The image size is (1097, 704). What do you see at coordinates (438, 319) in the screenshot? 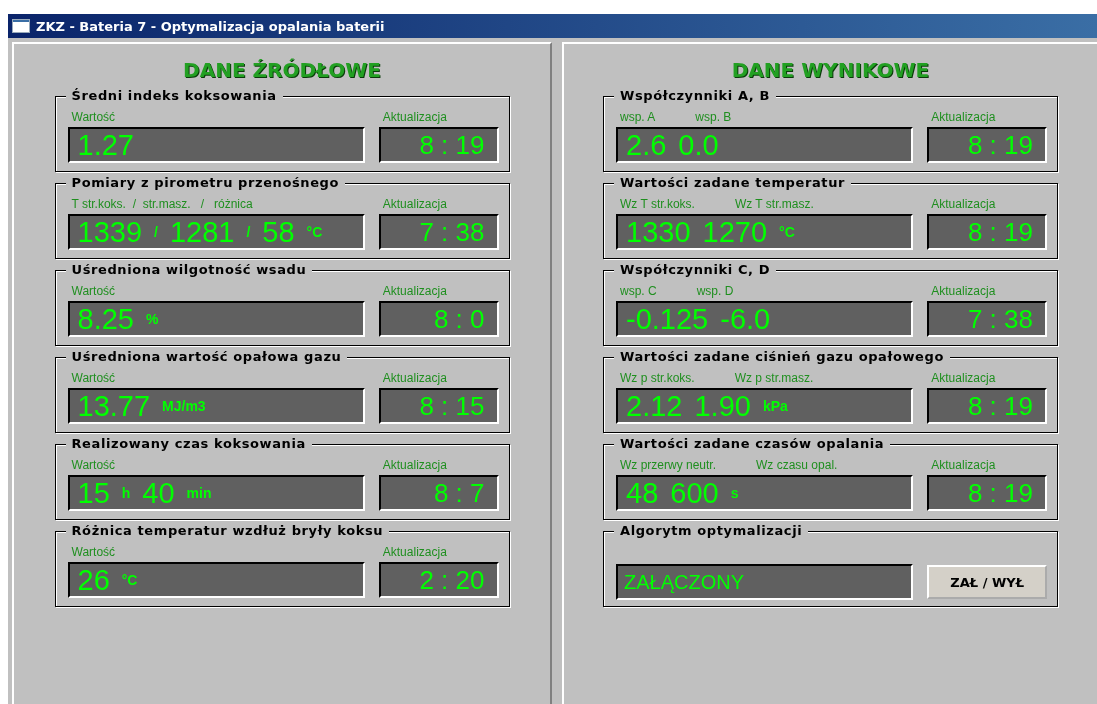
I see `time-display: 8 : 0` at bounding box center [438, 319].